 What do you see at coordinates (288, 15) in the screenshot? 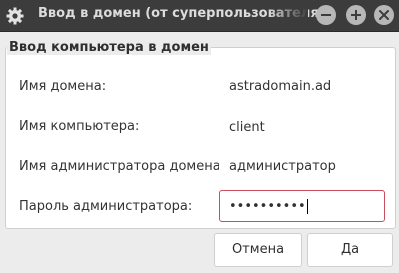
I see `title-fade` at bounding box center [288, 15].